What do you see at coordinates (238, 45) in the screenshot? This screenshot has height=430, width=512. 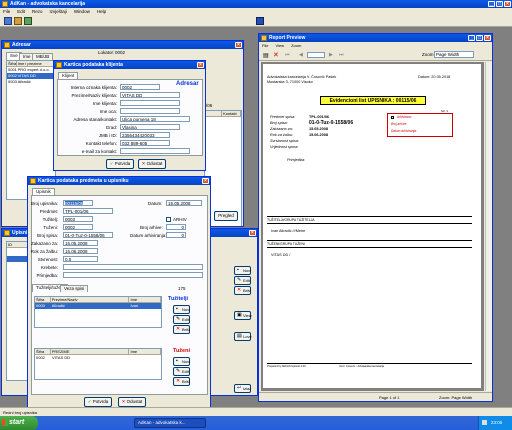 I see `adresar-close-button: ×` at bounding box center [238, 45].